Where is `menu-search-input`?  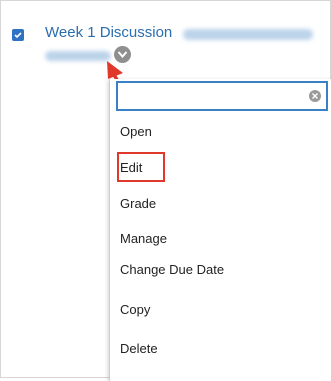 menu-search-input is located at coordinates (222, 96).